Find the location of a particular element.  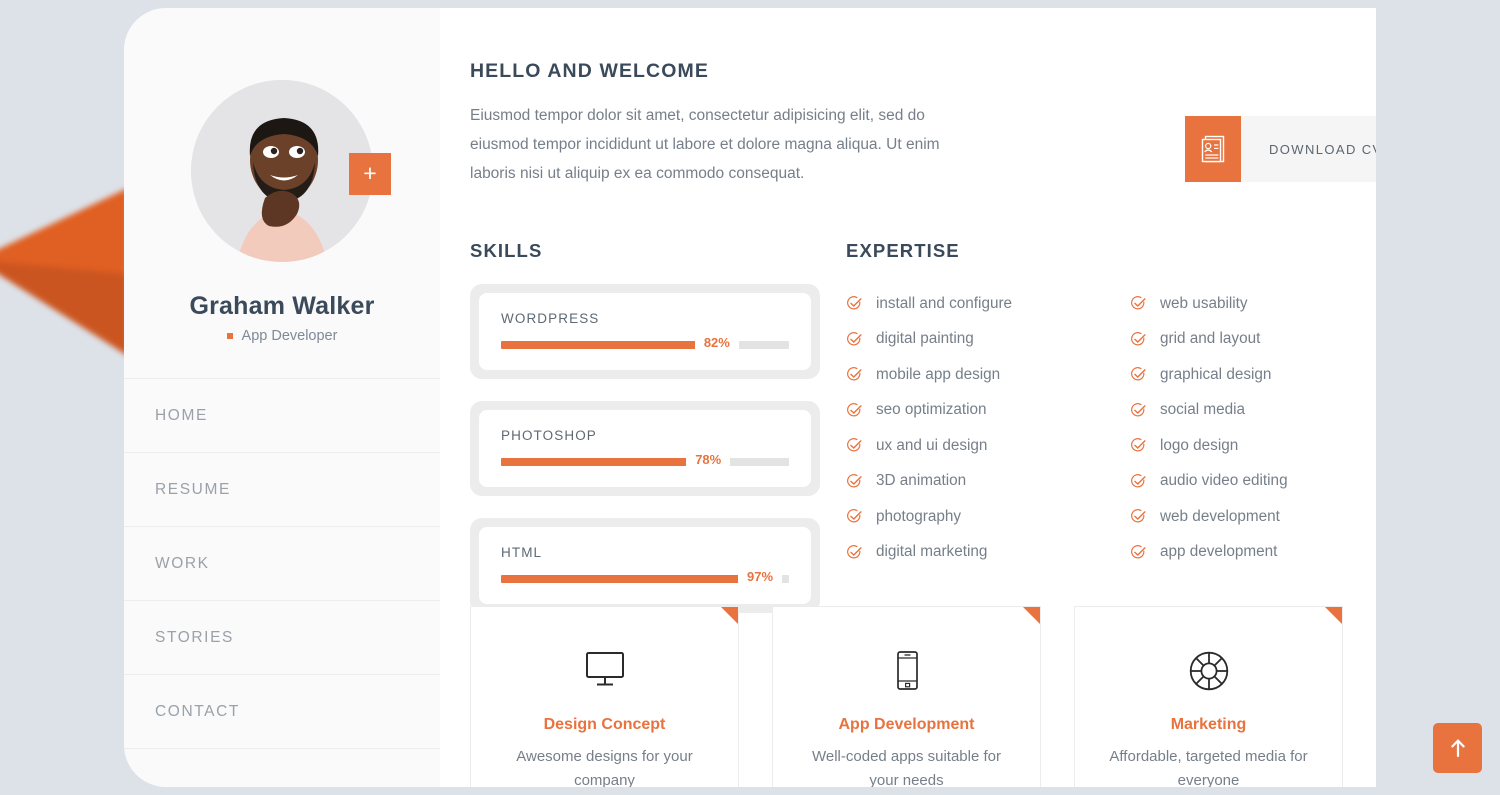

list-item: web development is located at coordinates (1250, 517).